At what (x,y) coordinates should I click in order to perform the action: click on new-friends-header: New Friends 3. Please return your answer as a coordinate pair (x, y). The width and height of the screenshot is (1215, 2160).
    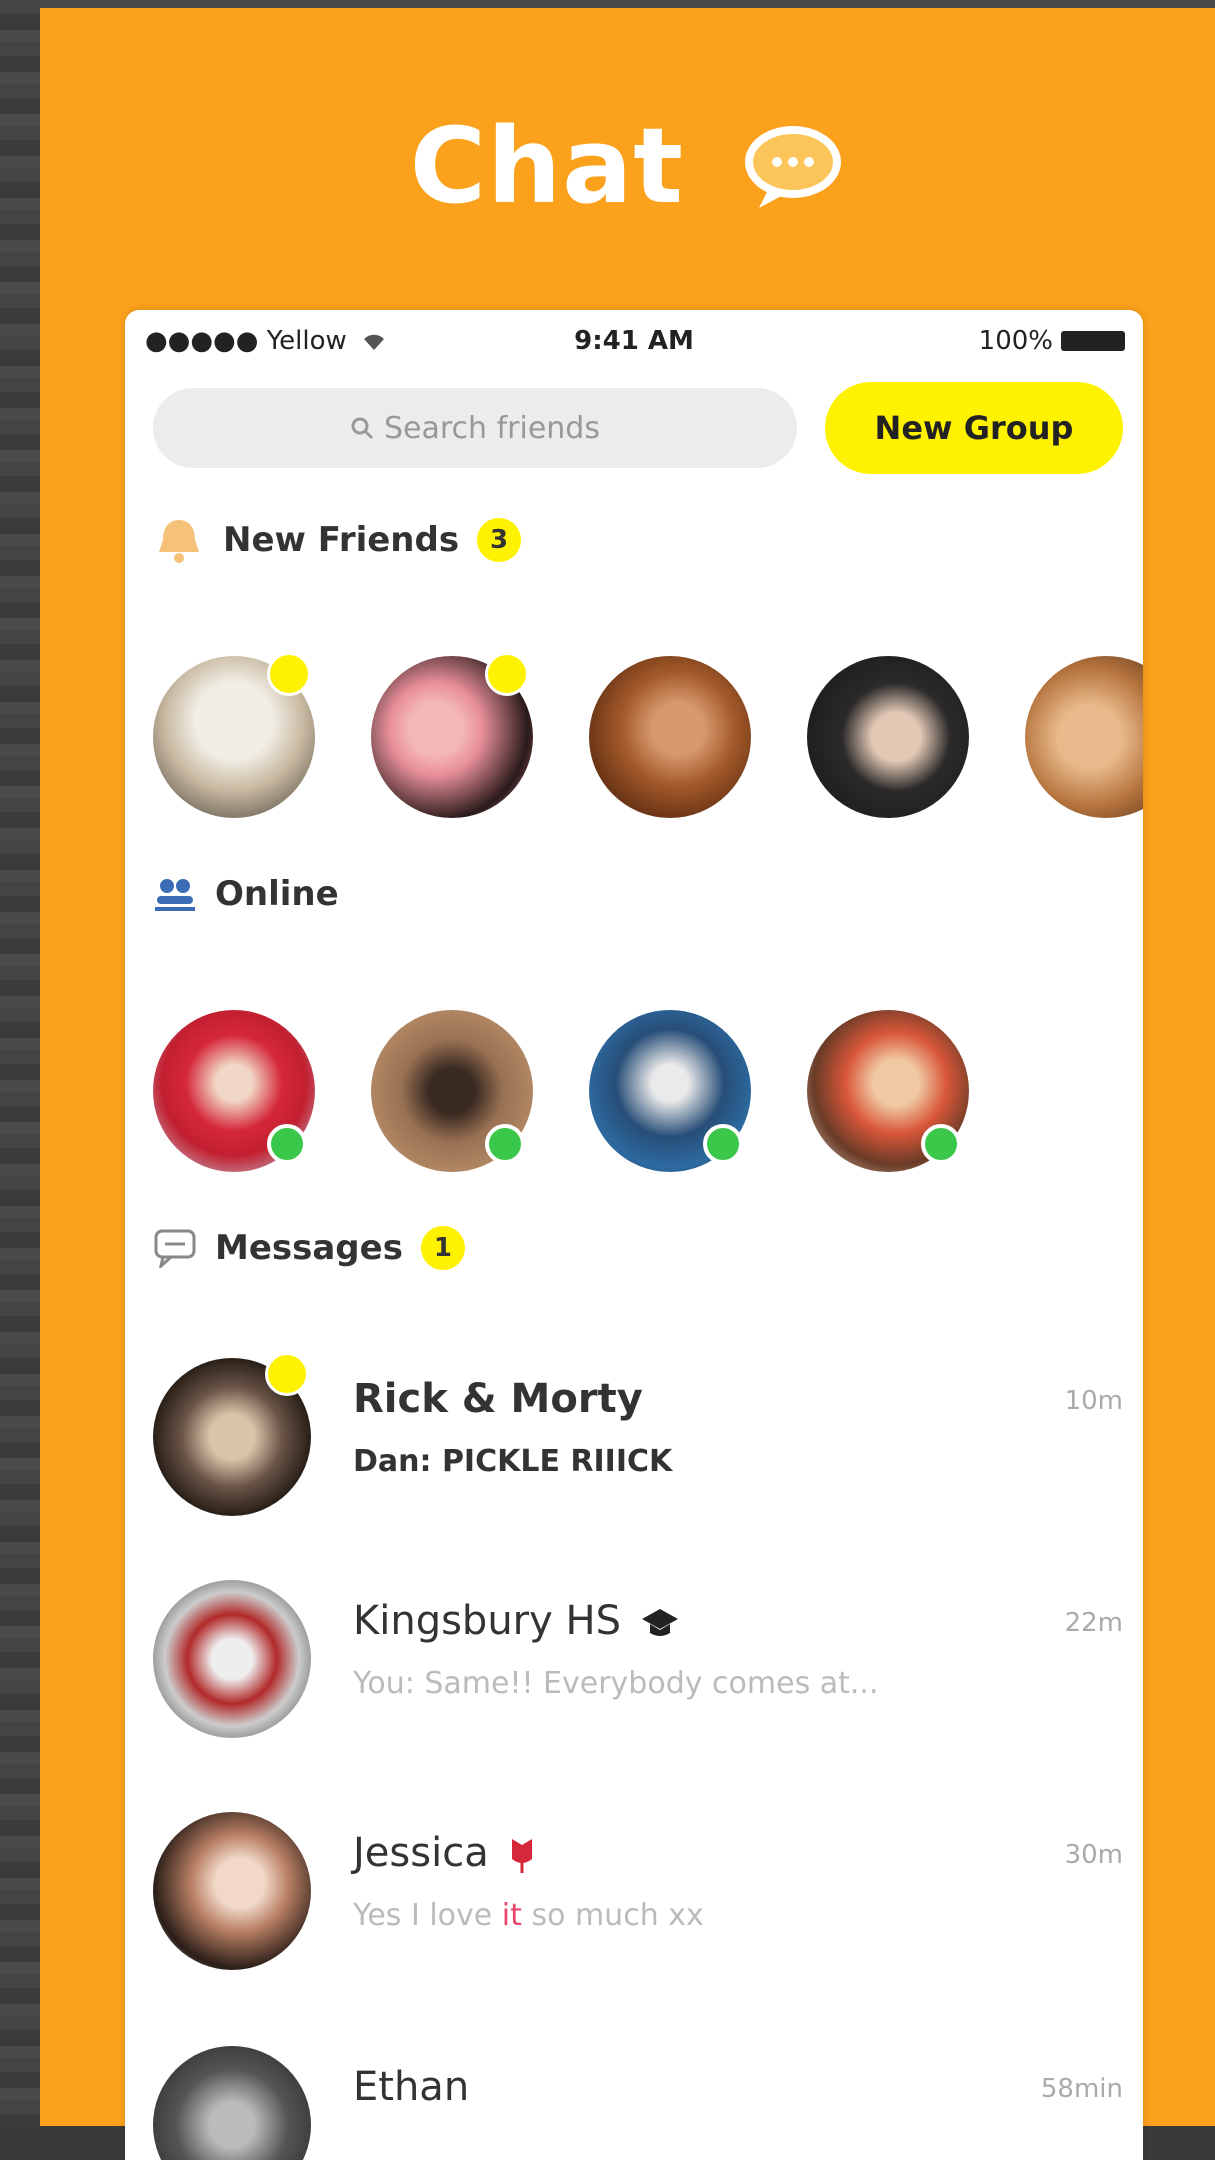
    Looking at the image, I should click on (337, 540).